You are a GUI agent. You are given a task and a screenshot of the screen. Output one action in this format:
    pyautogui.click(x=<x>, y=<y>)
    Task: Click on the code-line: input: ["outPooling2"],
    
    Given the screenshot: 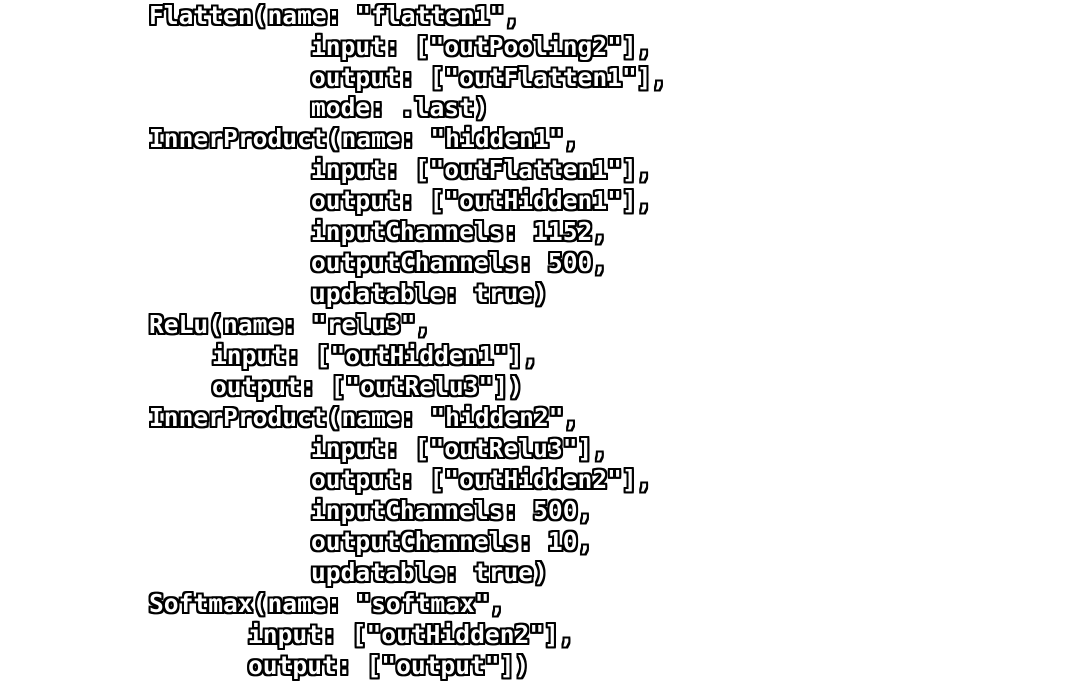 What is the action you would take?
    pyautogui.click(x=481, y=46)
    